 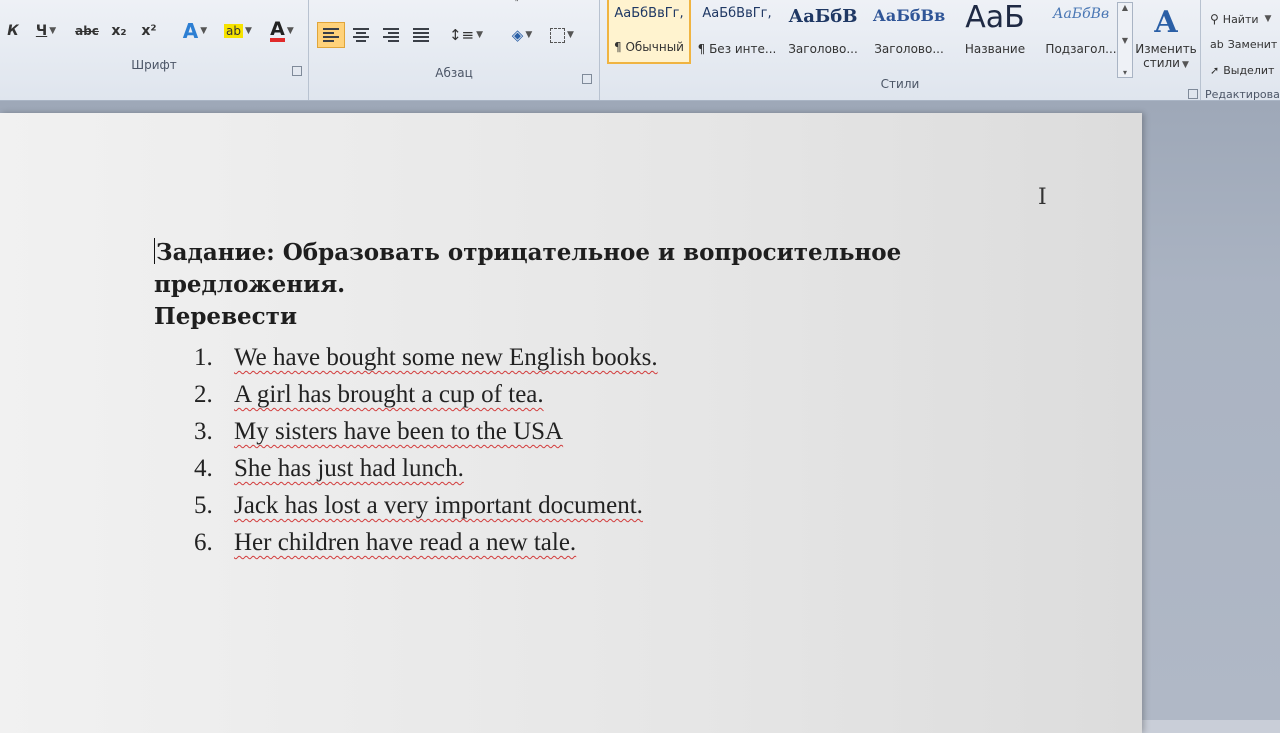 I want to click on justify-icon, so click(x=421, y=35).